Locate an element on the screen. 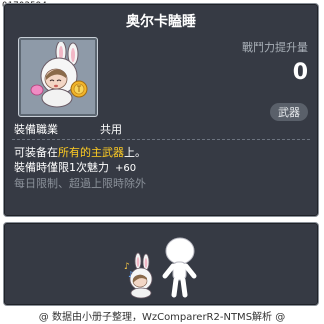 The height and width of the screenshot is (324, 324). item-icon-frame is located at coordinates (58, 77).